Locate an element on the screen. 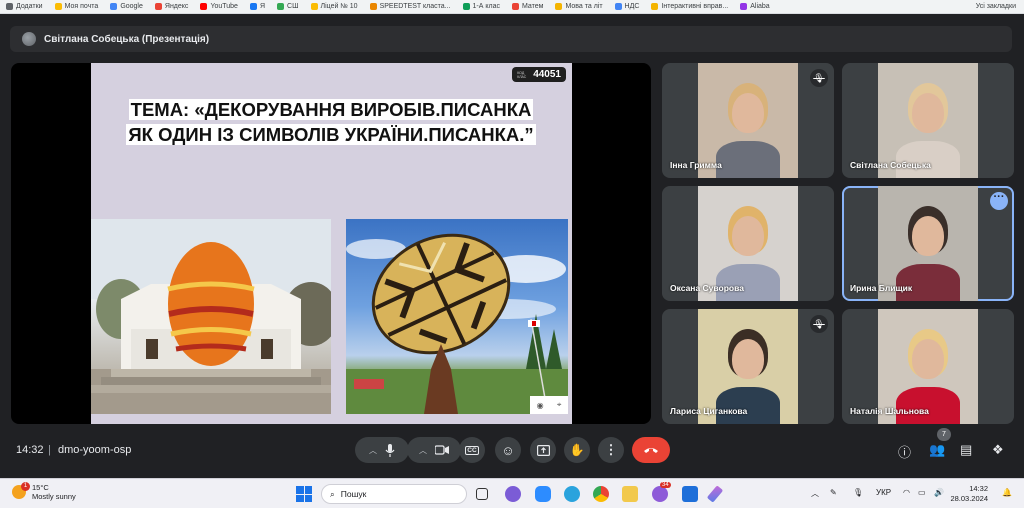 This screenshot has height=508, width=1024. windows-start-icon is located at coordinates (304, 494).